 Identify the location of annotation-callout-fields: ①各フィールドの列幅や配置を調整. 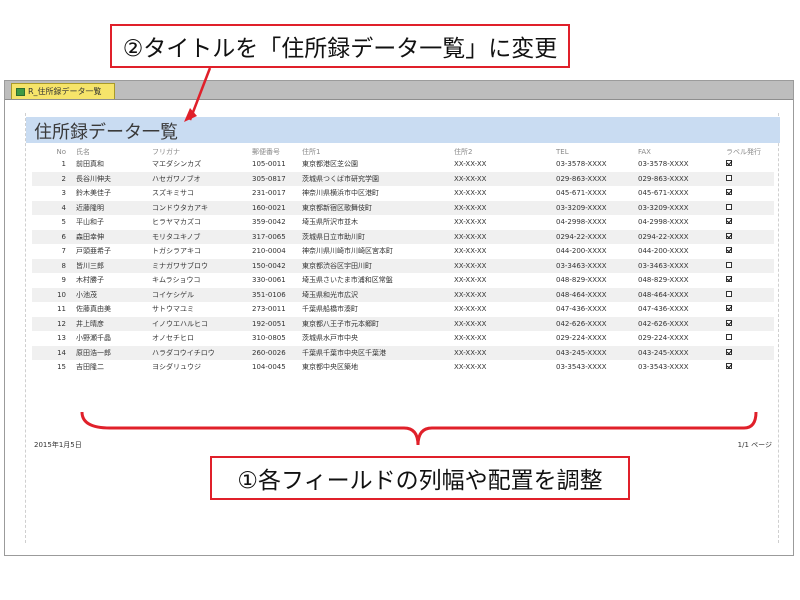
(420, 478).